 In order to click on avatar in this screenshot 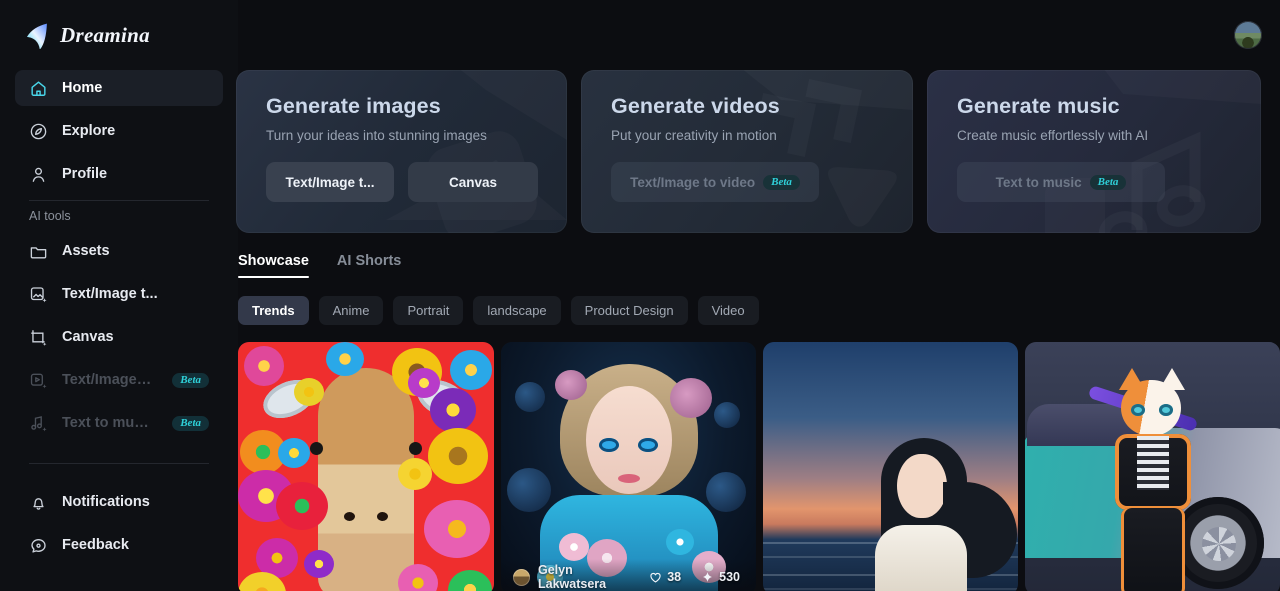, I will do `click(521, 577)`.